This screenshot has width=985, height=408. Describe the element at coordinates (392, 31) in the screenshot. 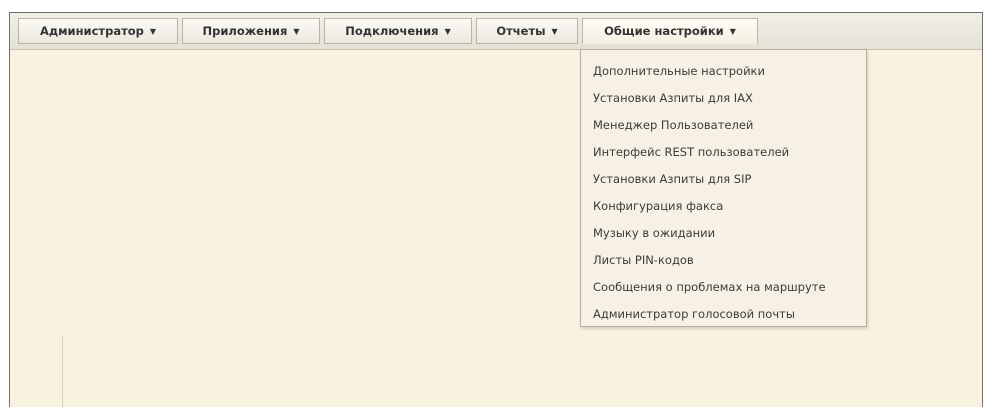

I see `menu-connections-label: Подключения` at that location.